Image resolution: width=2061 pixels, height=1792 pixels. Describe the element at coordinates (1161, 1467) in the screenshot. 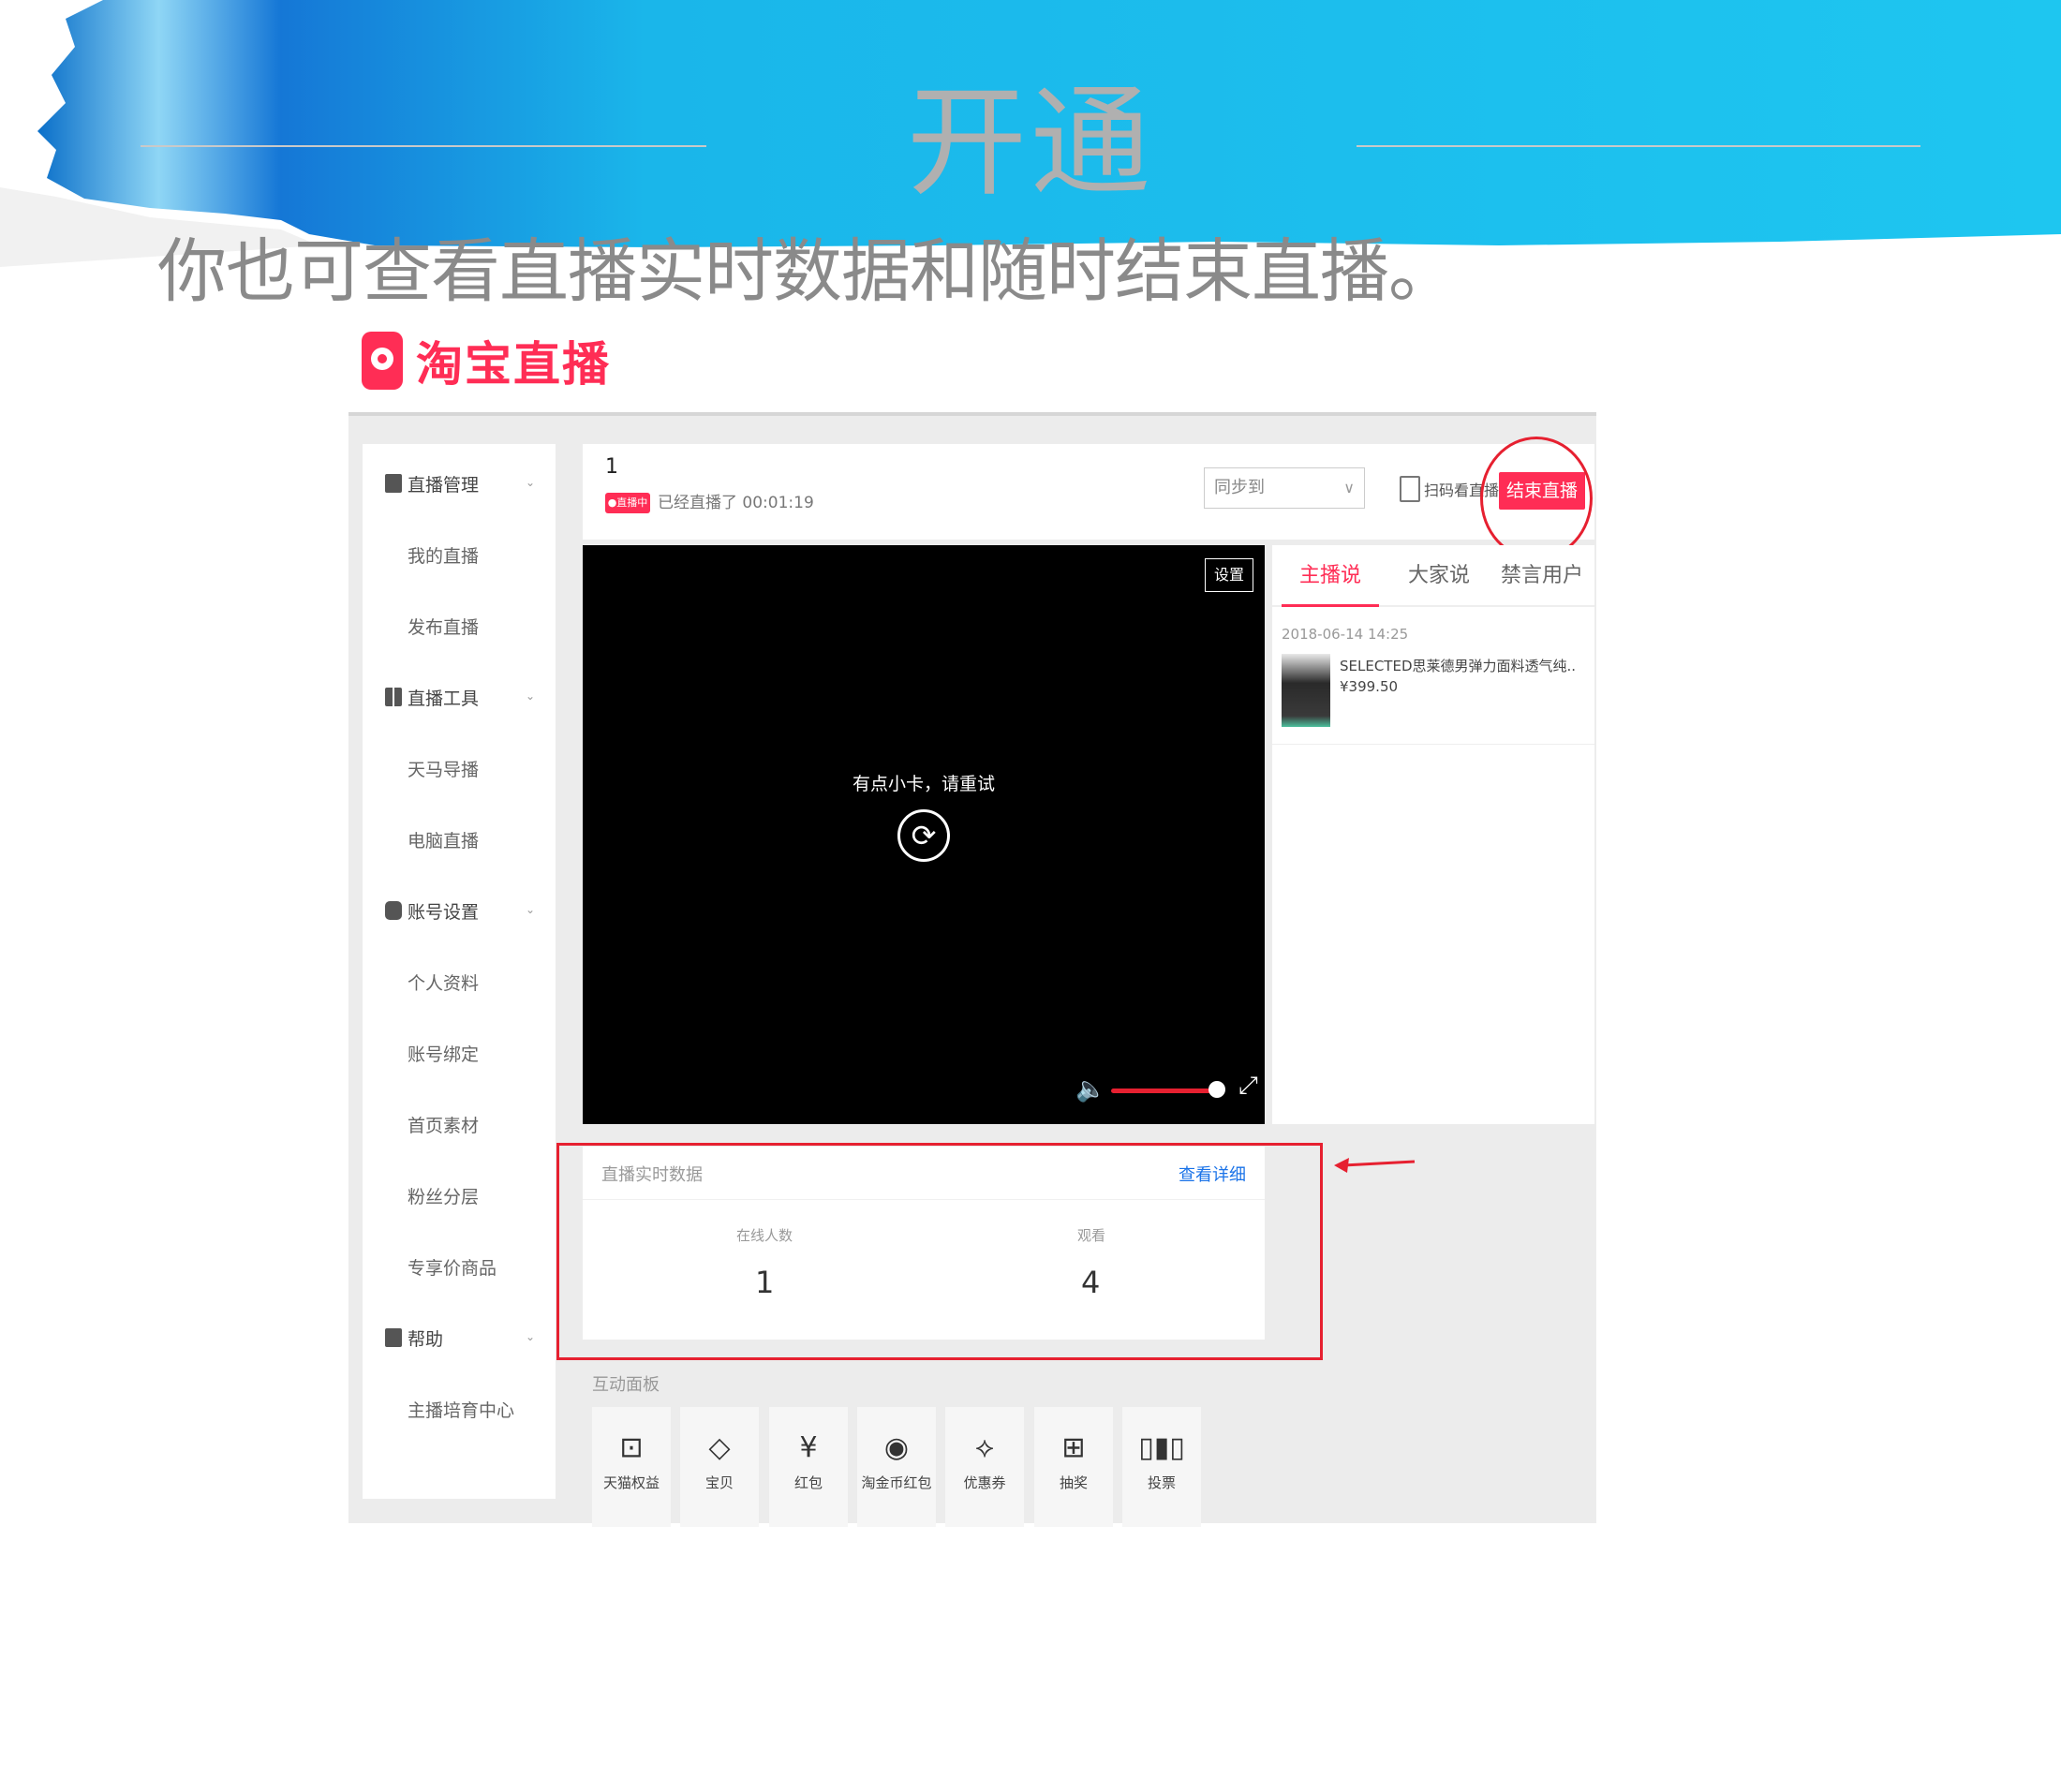

I see `tool-vote: ▯▮▯ 投票` at that location.